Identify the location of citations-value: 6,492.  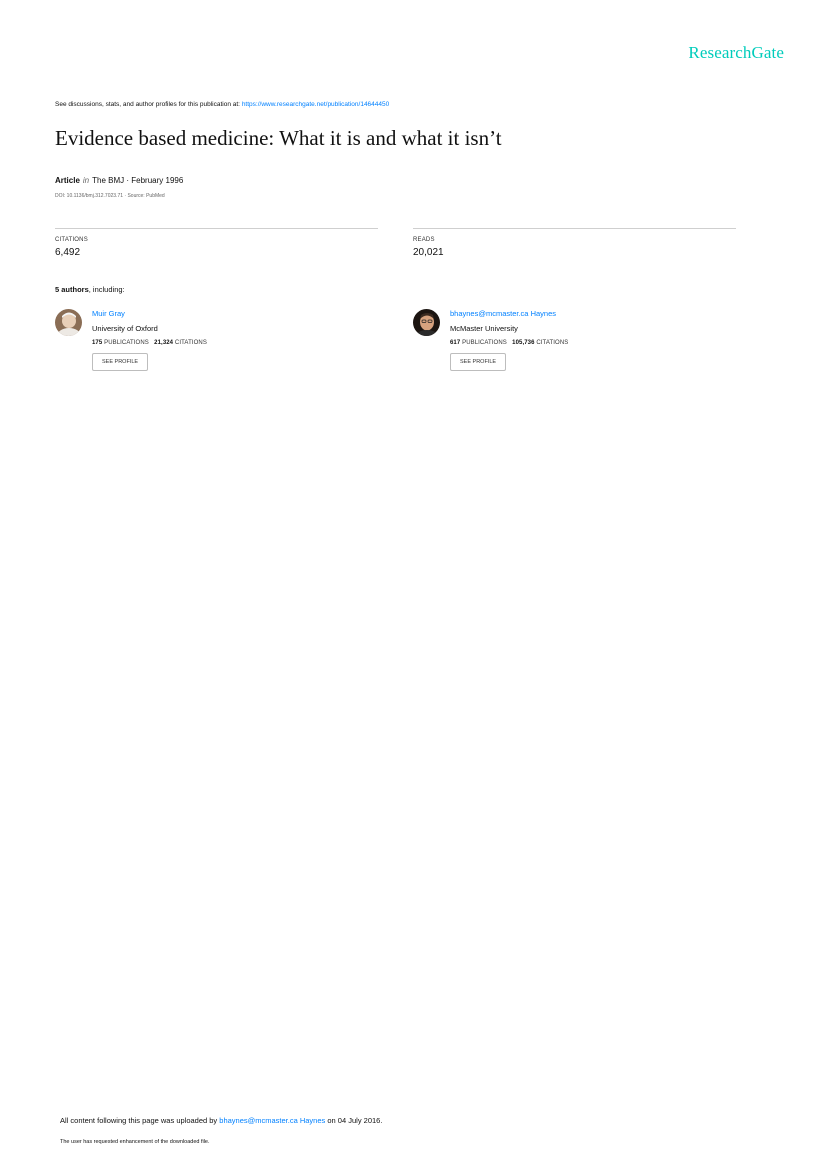
(68, 252).